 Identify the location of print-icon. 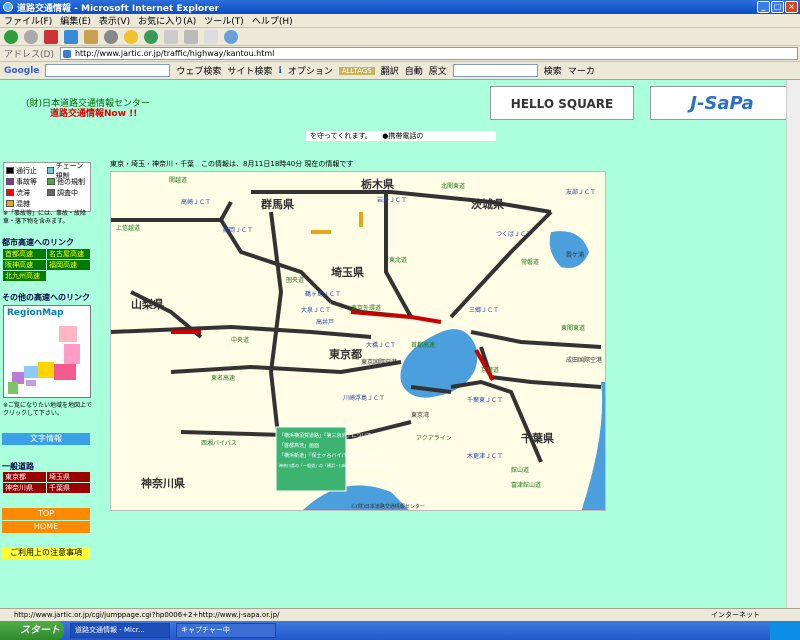
(191, 36).